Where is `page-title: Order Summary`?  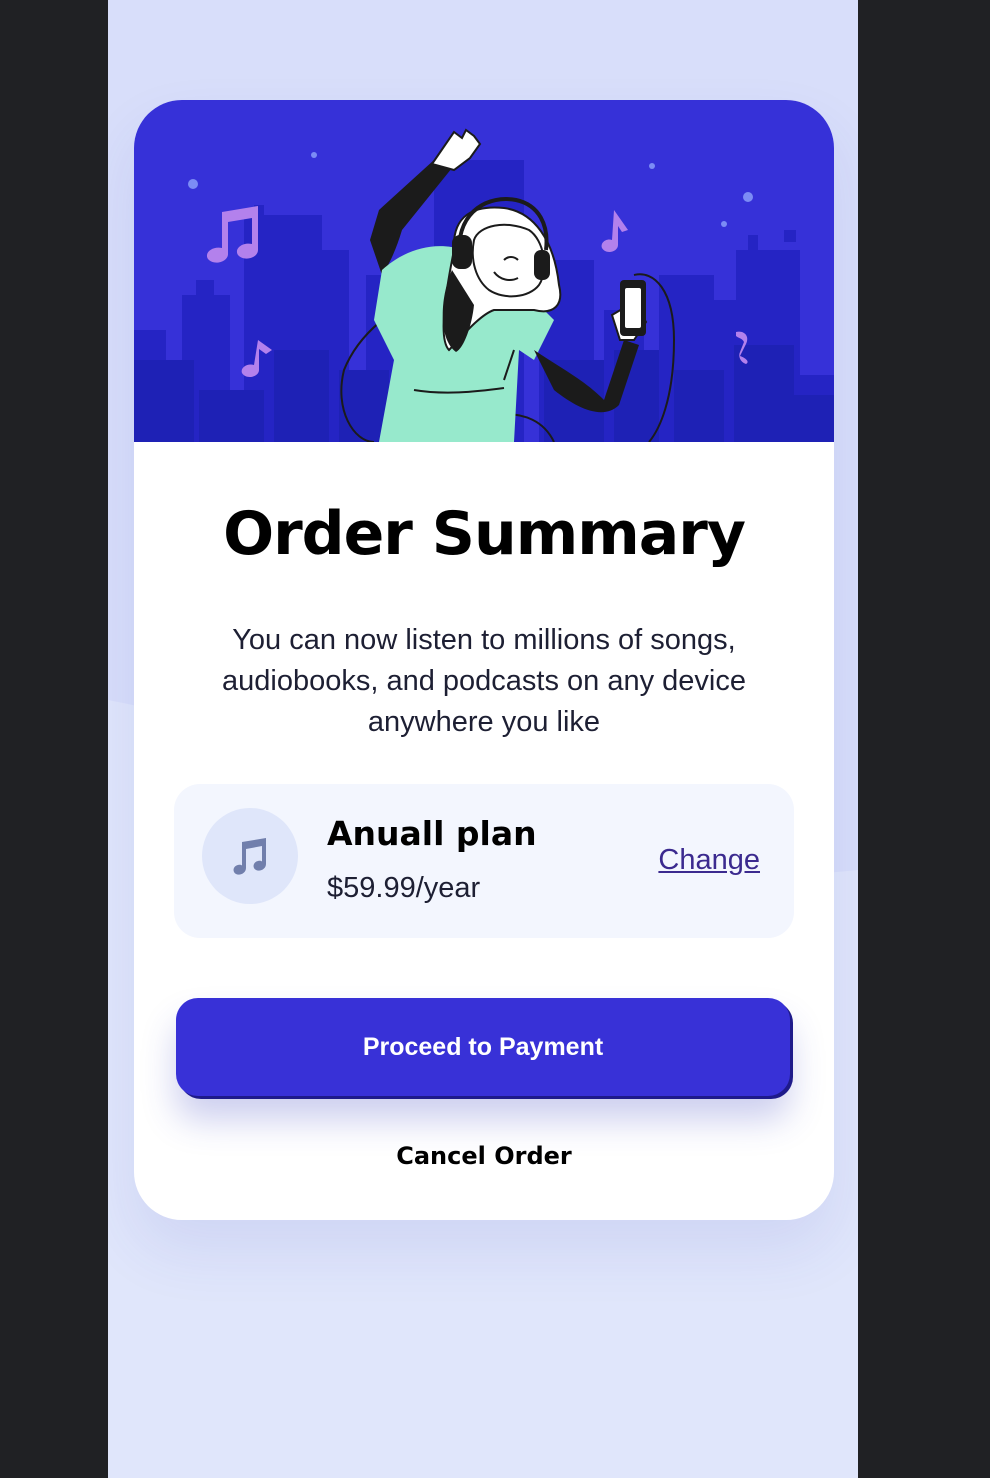 page-title: Order Summary is located at coordinates (484, 534).